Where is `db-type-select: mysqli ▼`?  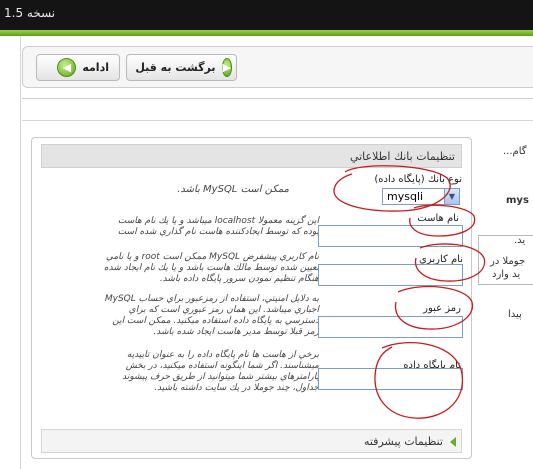
db-type-select: mysqli ▼ is located at coordinates (421, 196).